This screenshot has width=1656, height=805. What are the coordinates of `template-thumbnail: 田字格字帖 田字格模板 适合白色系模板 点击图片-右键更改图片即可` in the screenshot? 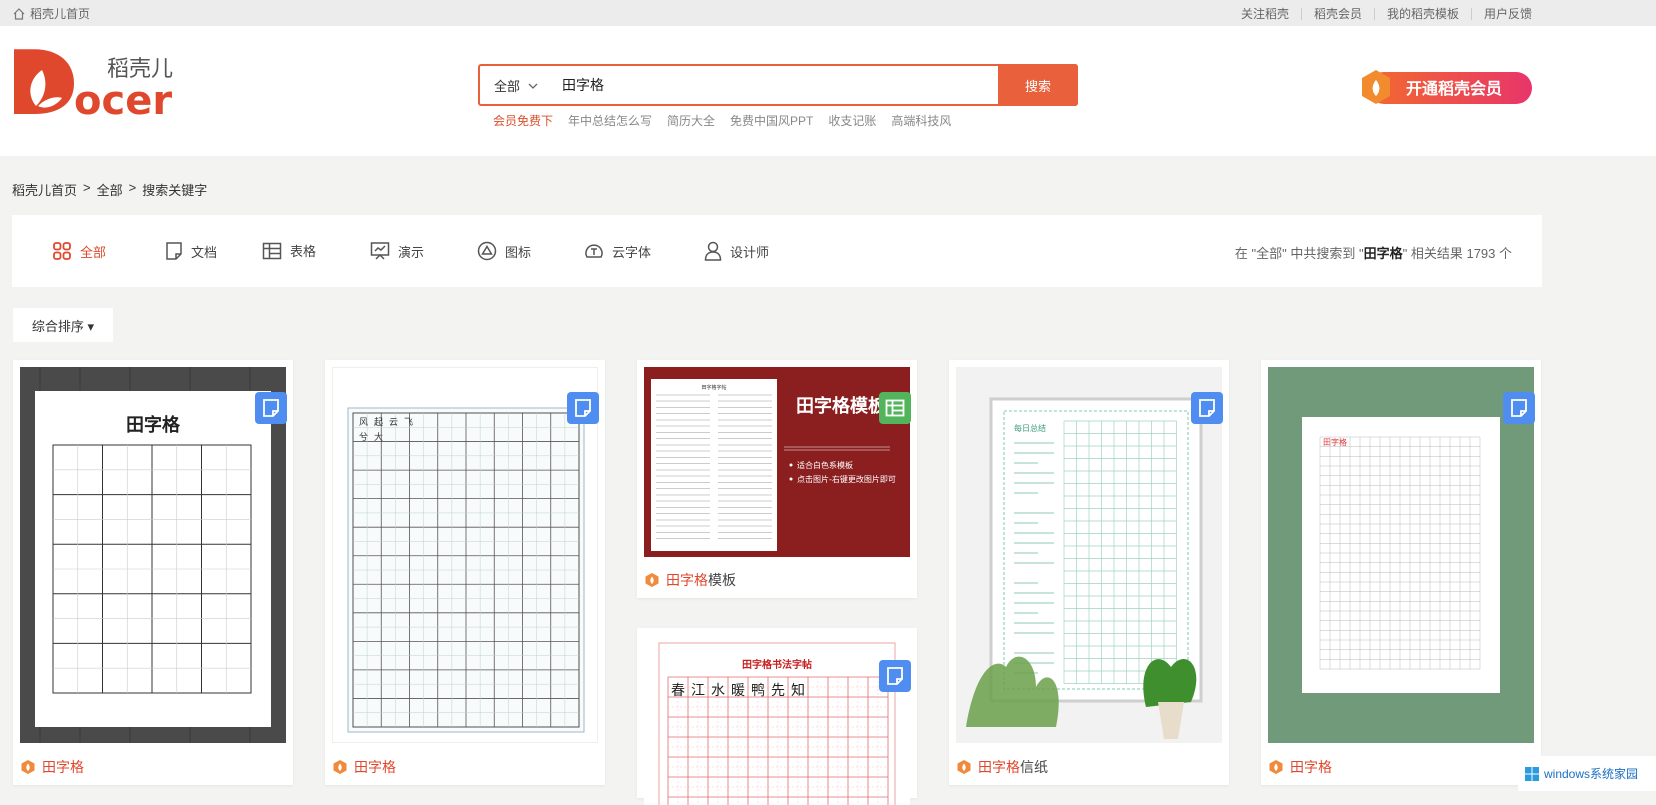 It's located at (777, 462).